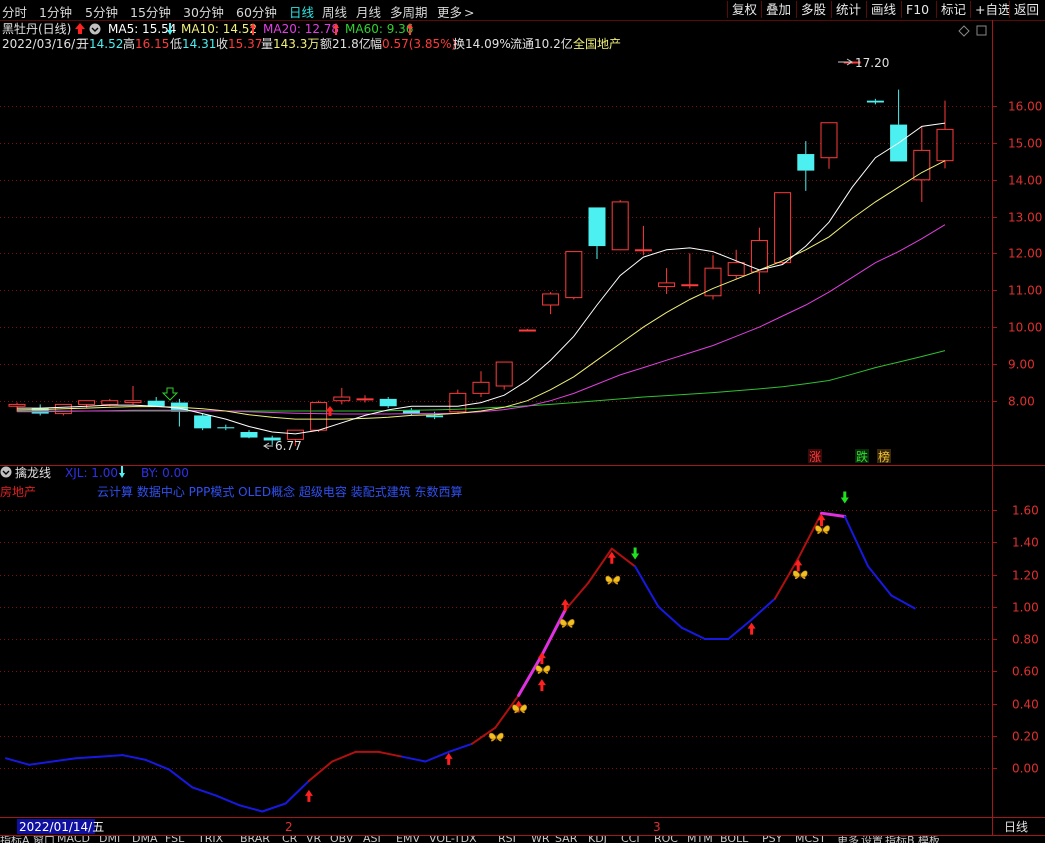 The image size is (1045, 843). What do you see at coordinates (1025, 218) in the screenshot?
I see `price-tick-label: 13.00` at bounding box center [1025, 218].